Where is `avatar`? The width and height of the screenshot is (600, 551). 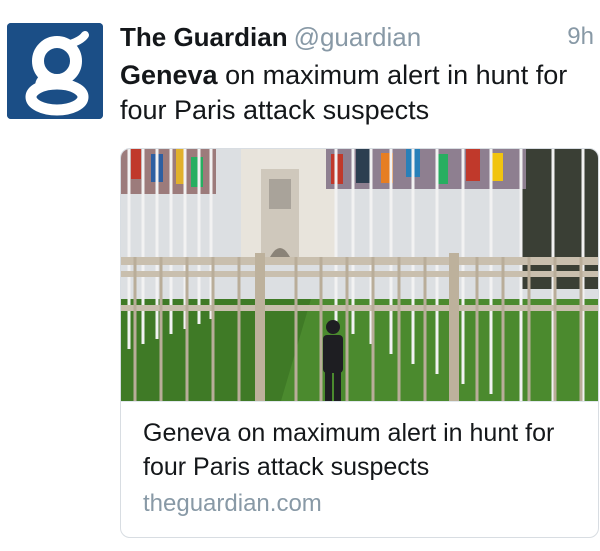 avatar is located at coordinates (55, 71).